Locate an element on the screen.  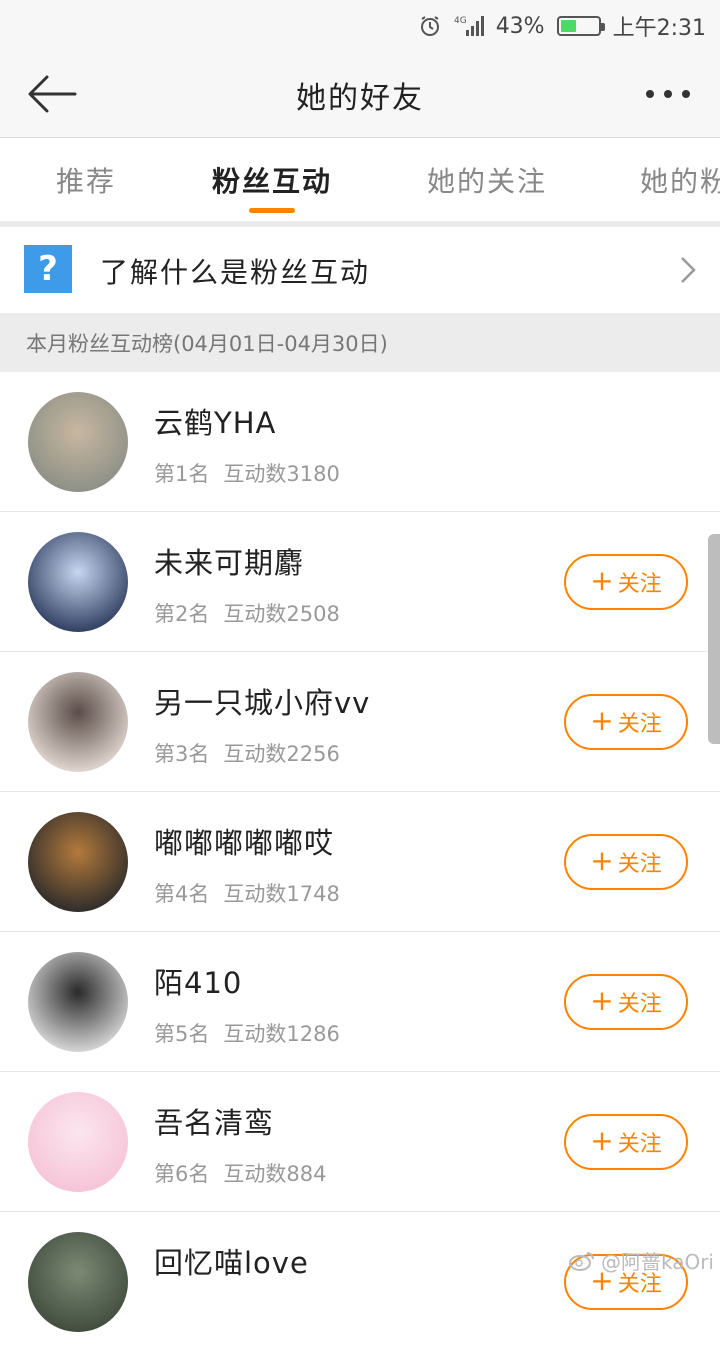
weibo-logo-icon is located at coordinates (581, 1261).